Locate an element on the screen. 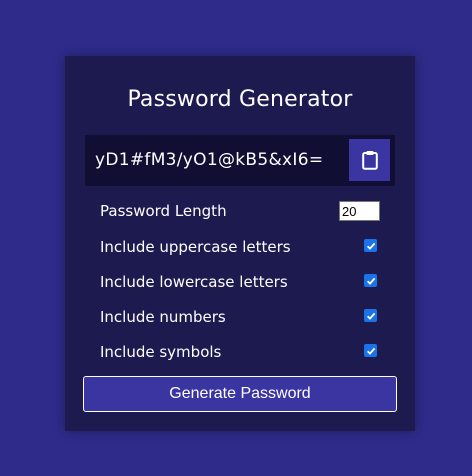 The image size is (472, 476). uppercase-label: Include uppercase letters is located at coordinates (195, 247).